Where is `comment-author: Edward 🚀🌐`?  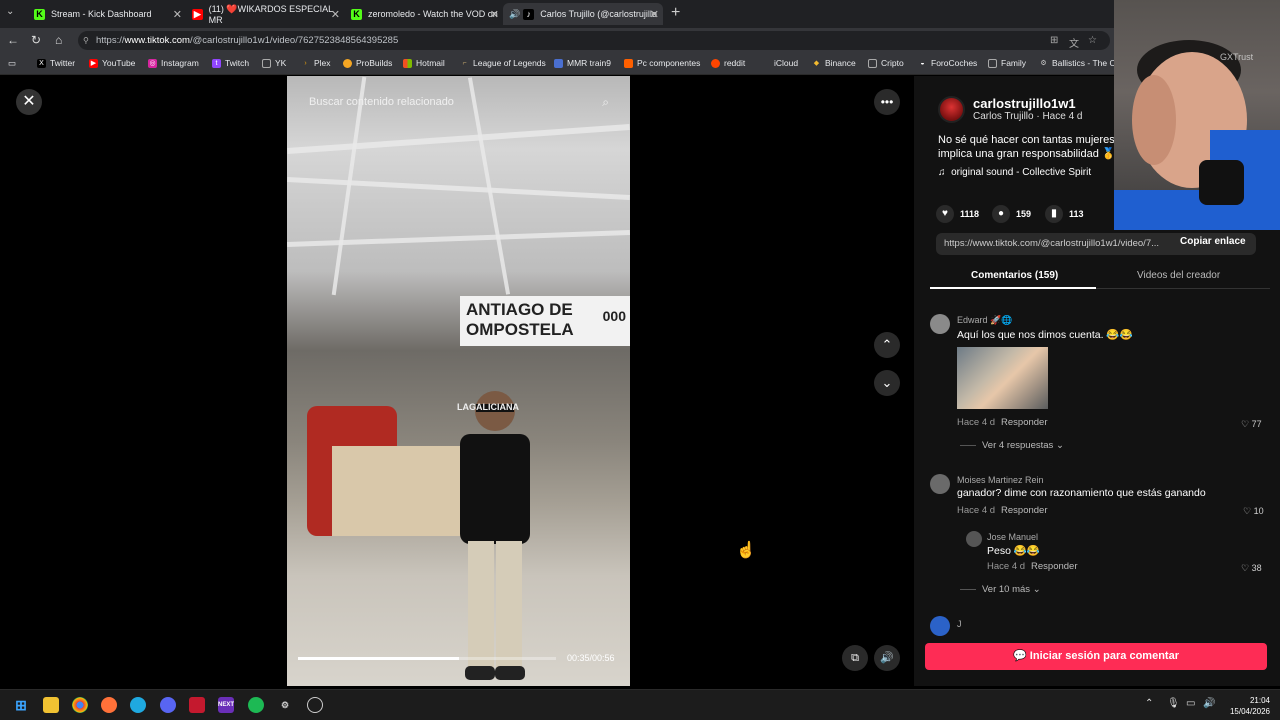
comment-author: Edward 🚀🌐 is located at coordinates (984, 320).